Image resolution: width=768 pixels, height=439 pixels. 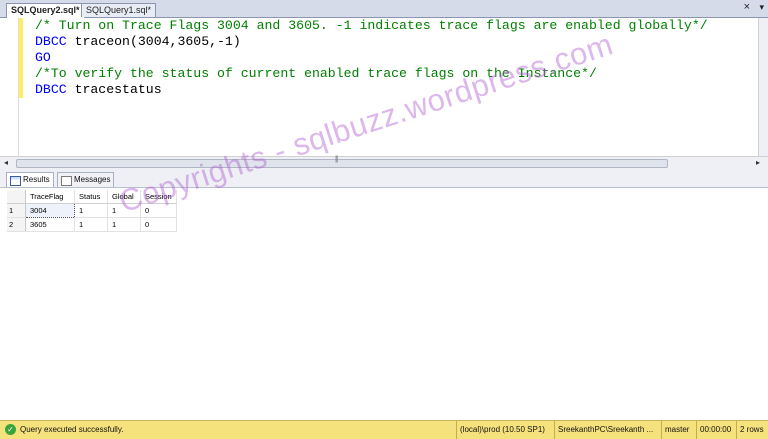 What do you see at coordinates (51, 41) in the screenshot?
I see `code-keyword-dbcc: DBCC` at bounding box center [51, 41].